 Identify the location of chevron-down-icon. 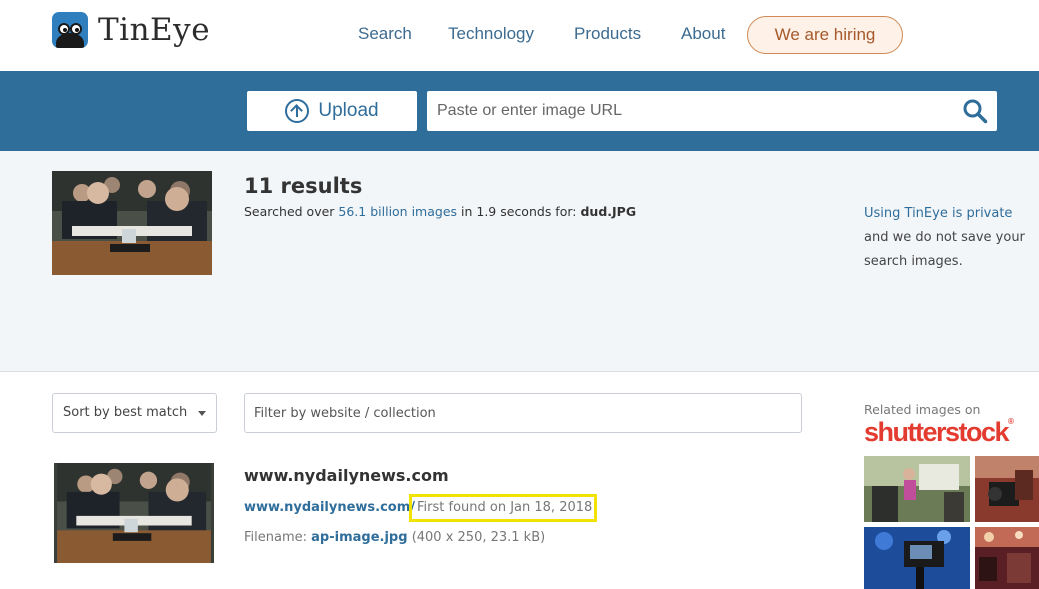
(202, 413).